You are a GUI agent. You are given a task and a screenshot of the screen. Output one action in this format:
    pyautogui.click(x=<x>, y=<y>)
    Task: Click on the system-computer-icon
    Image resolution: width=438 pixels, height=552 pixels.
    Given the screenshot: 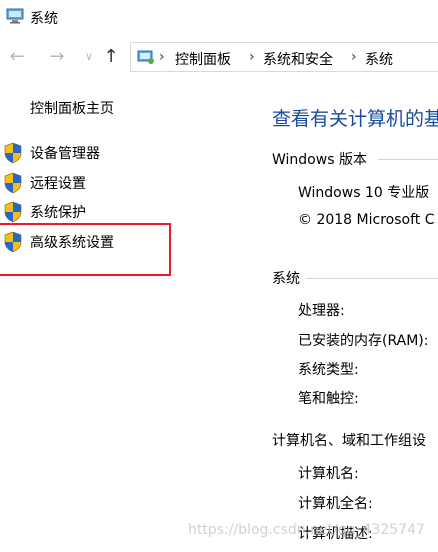 What is the action you would take?
    pyautogui.click(x=15, y=16)
    